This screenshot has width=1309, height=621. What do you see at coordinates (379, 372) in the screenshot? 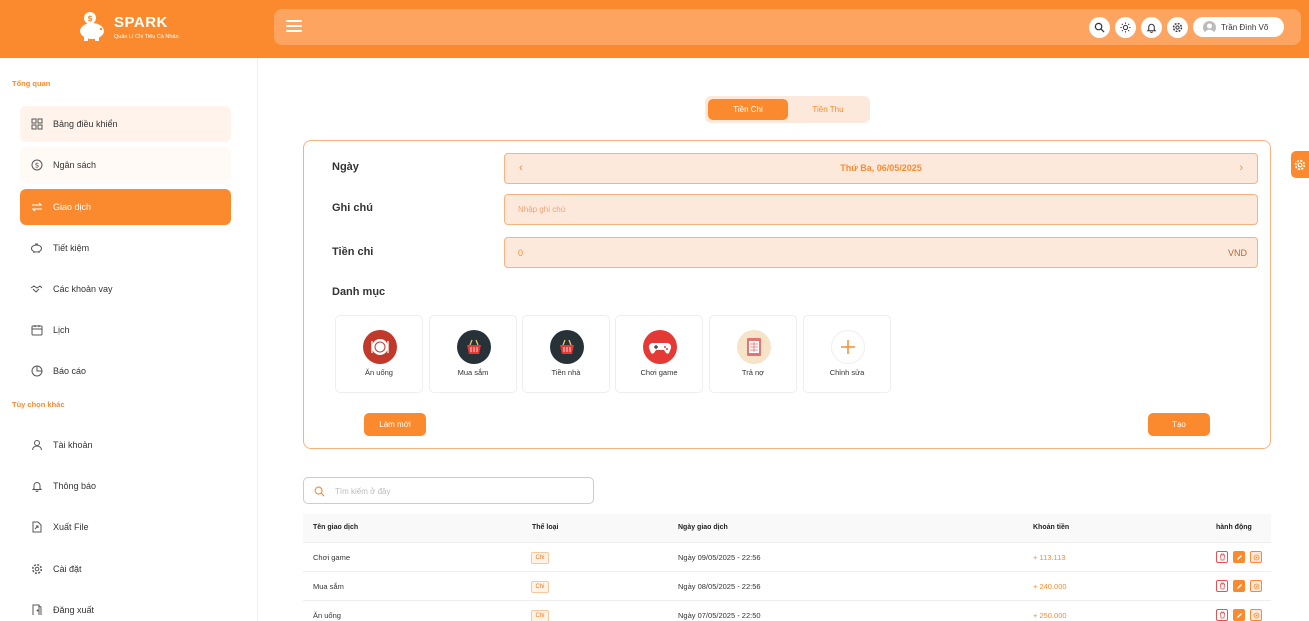
I see `category-name: Ăn uống` at bounding box center [379, 372].